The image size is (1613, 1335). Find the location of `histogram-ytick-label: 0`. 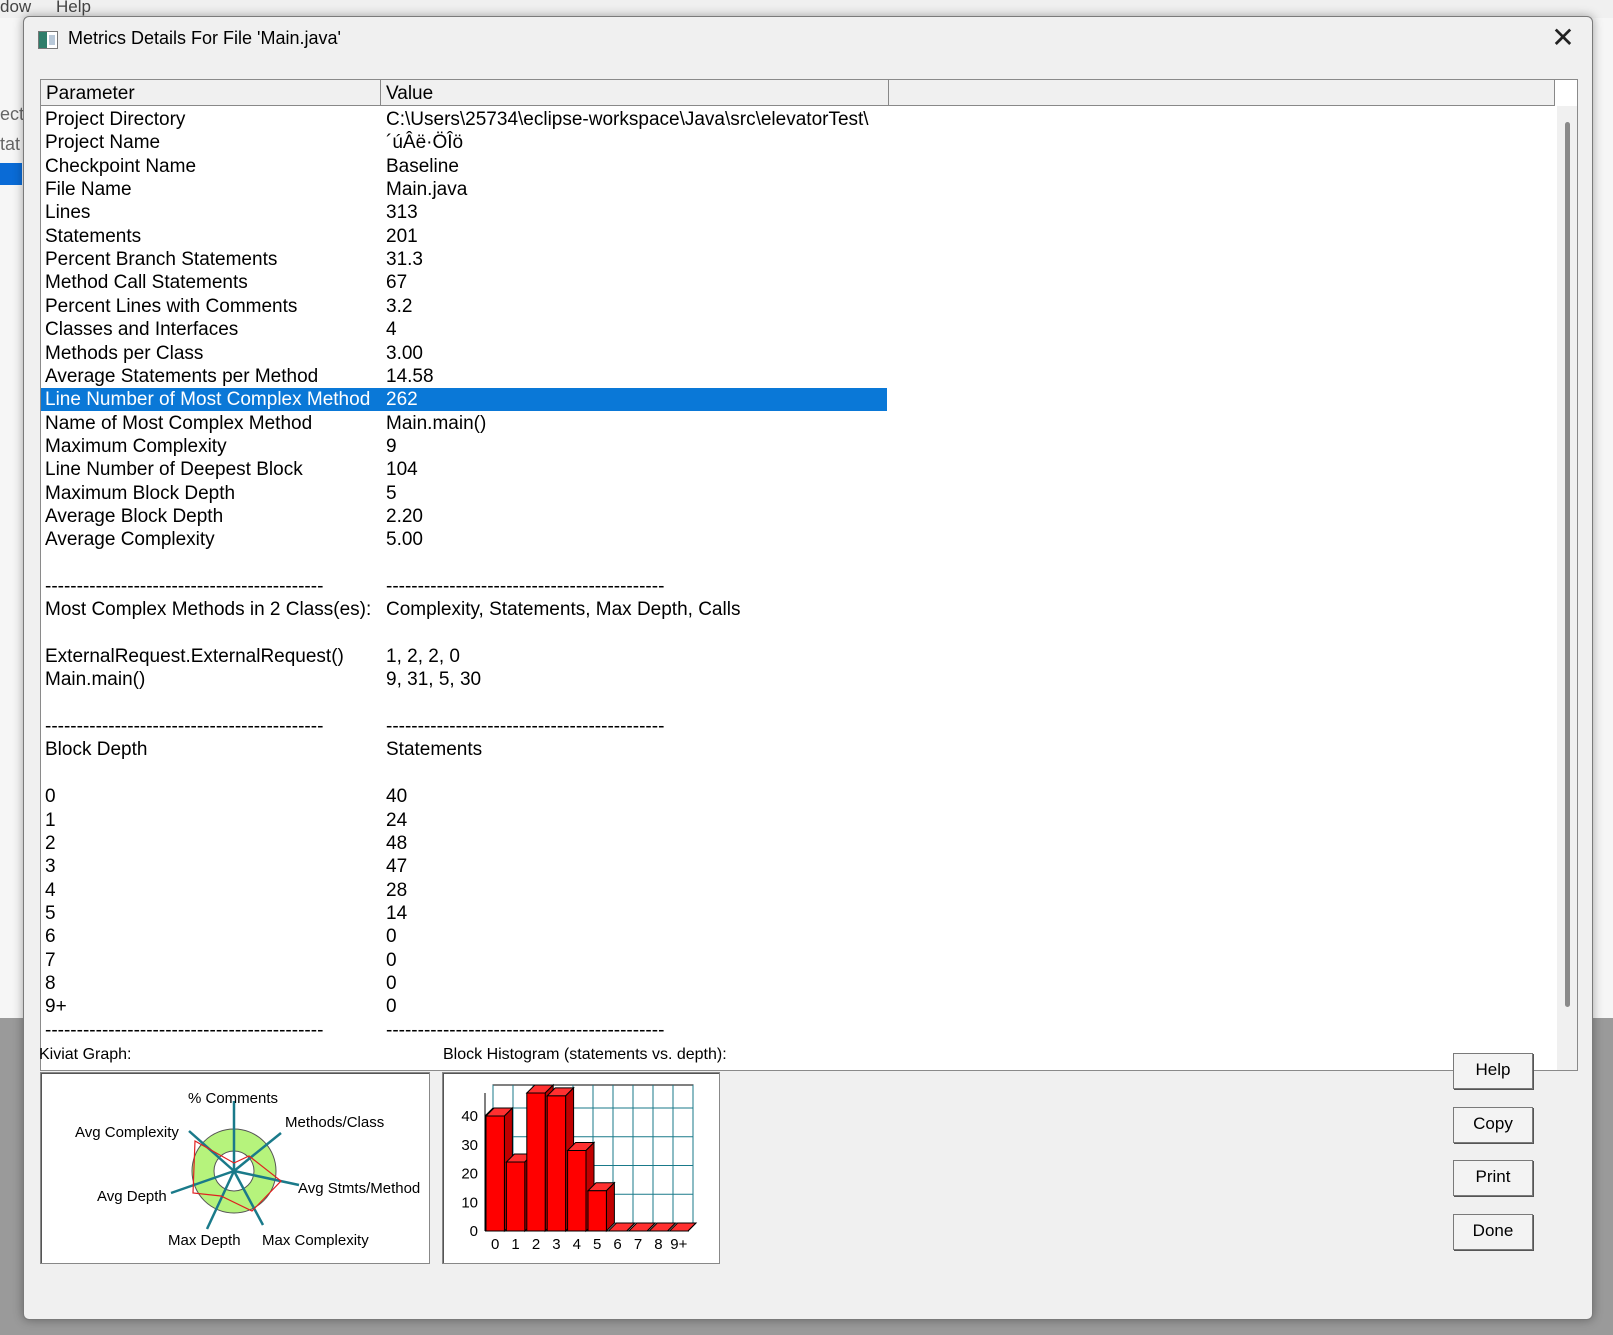

histogram-ytick-label: 0 is located at coordinates (474, 1231).